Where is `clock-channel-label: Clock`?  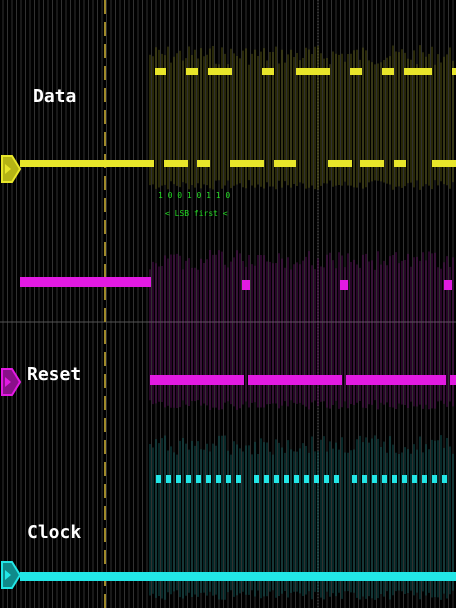
clock-channel-label: Clock is located at coordinates (54, 532).